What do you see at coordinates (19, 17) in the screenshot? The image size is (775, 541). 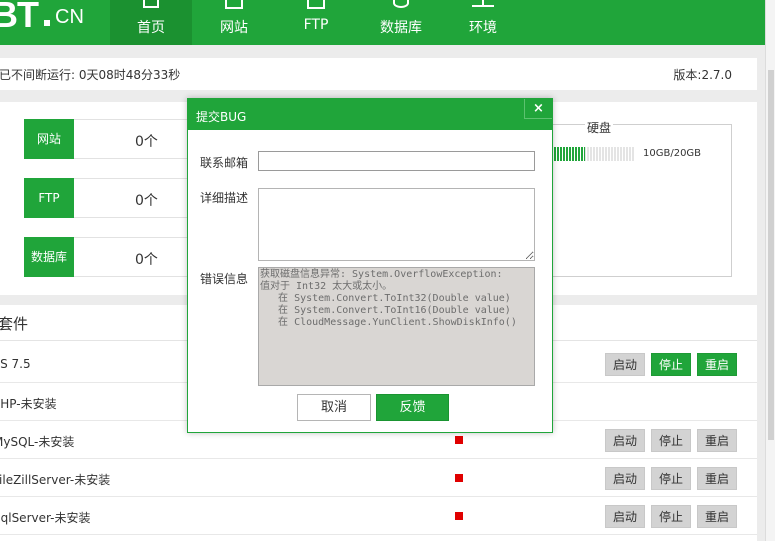 I see `logo-mark: BT` at bounding box center [19, 17].